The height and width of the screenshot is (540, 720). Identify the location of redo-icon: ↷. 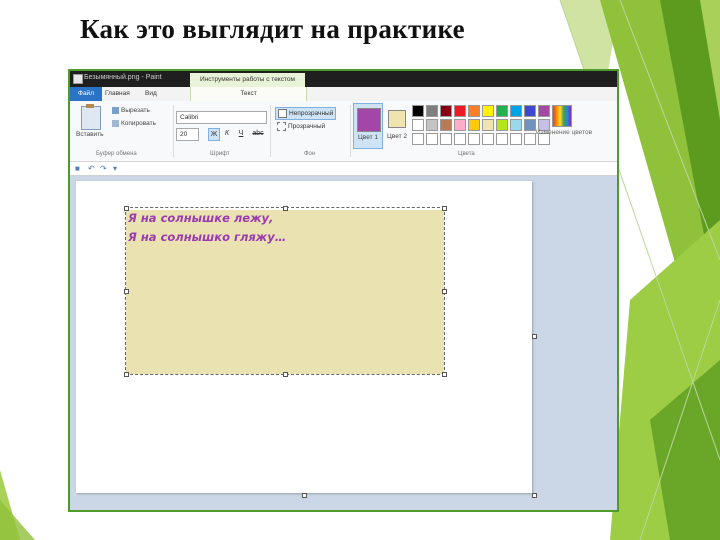
(103, 168).